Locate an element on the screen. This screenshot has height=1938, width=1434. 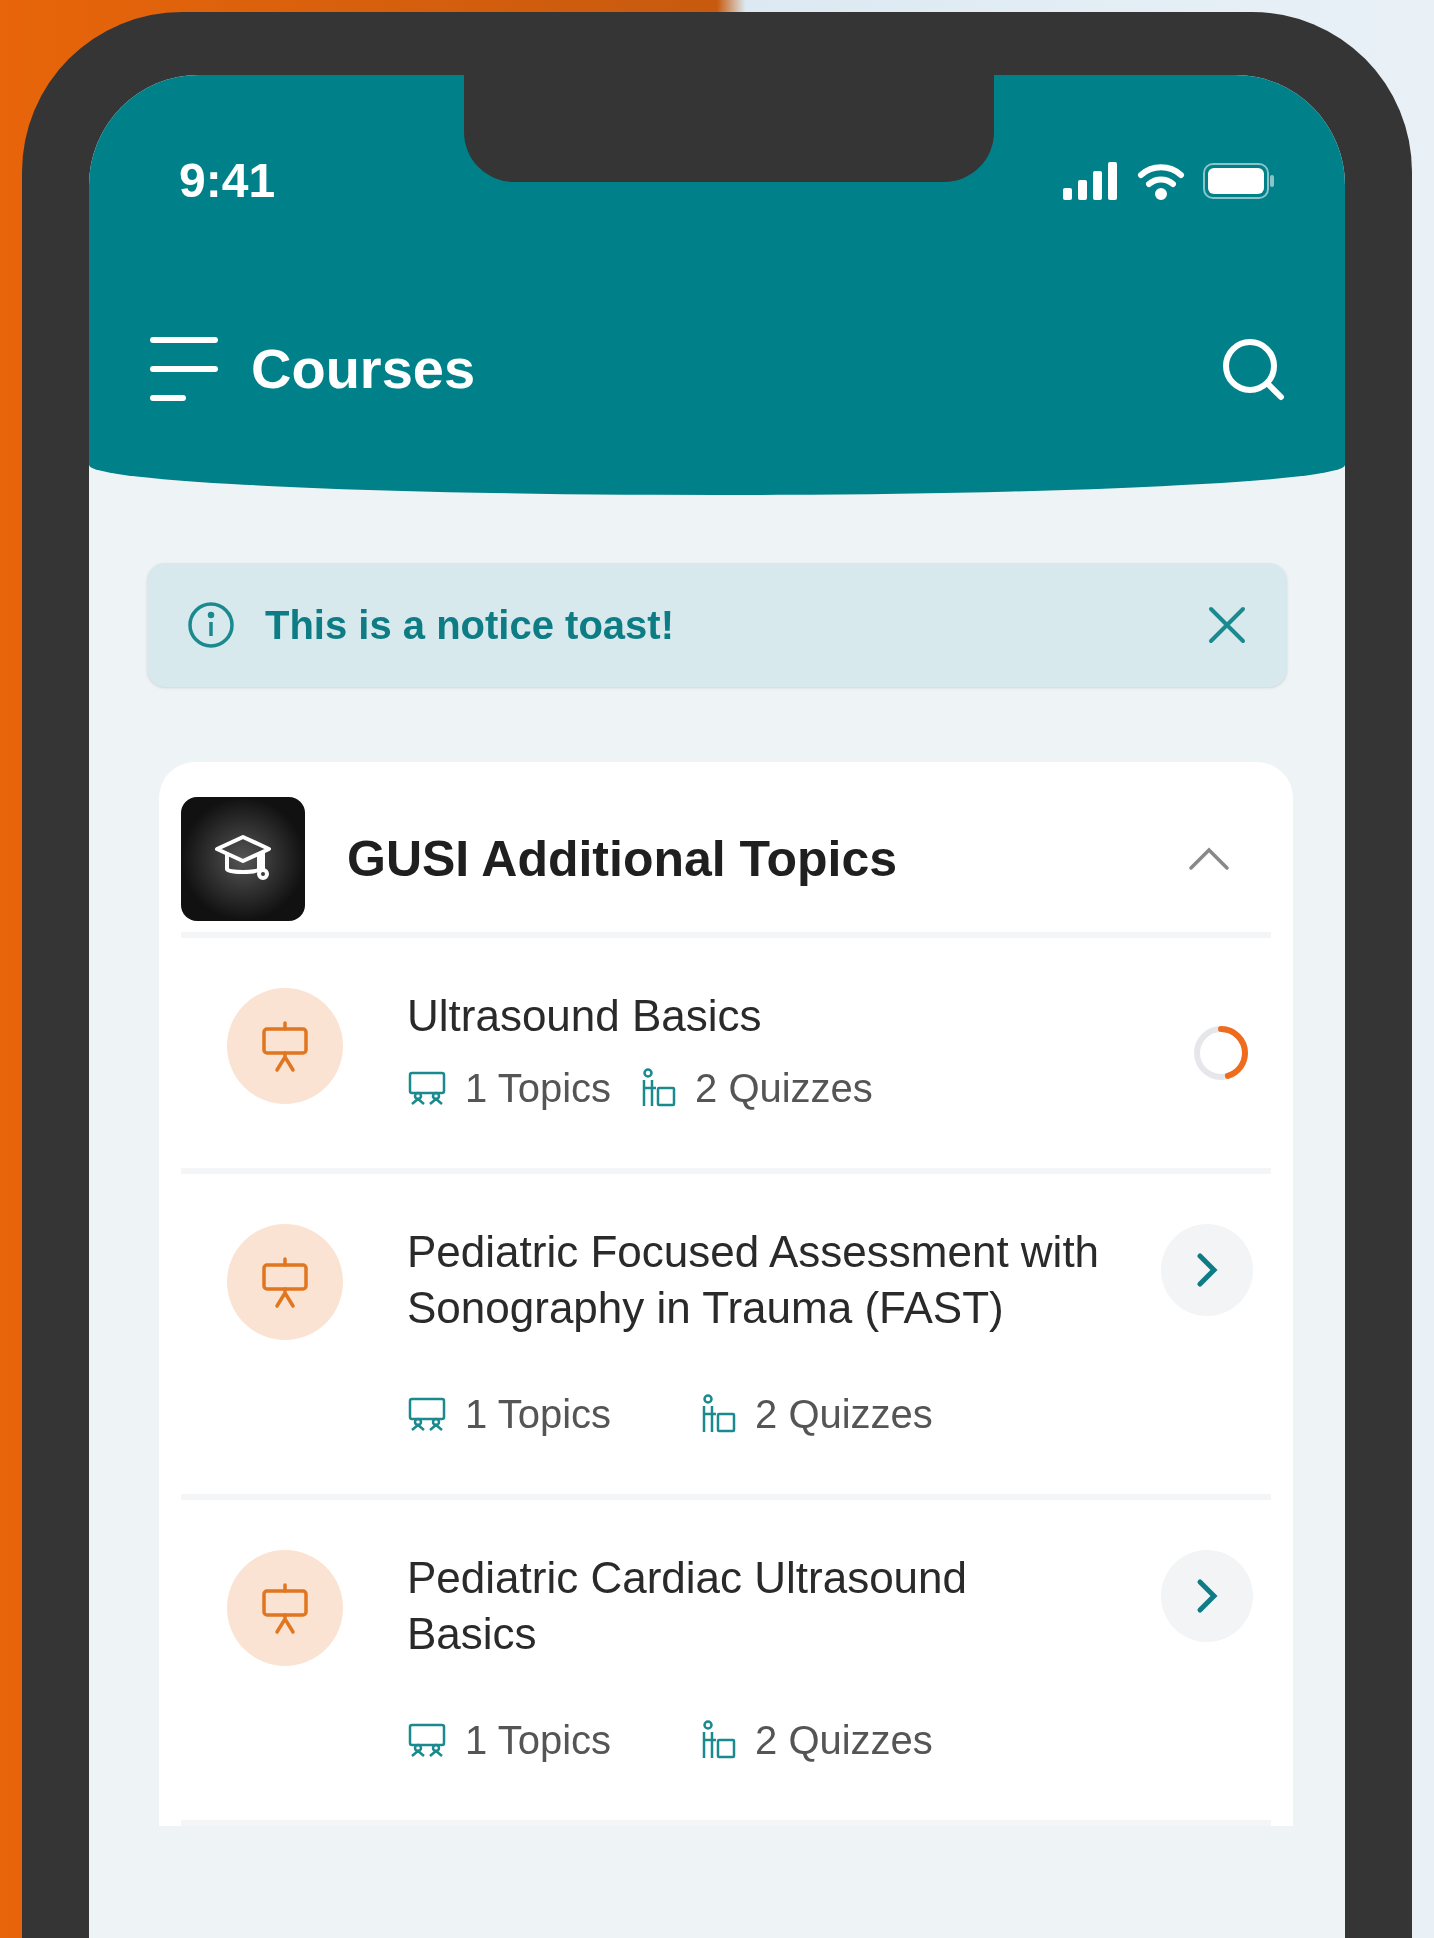
menu-icon is located at coordinates (184, 369).